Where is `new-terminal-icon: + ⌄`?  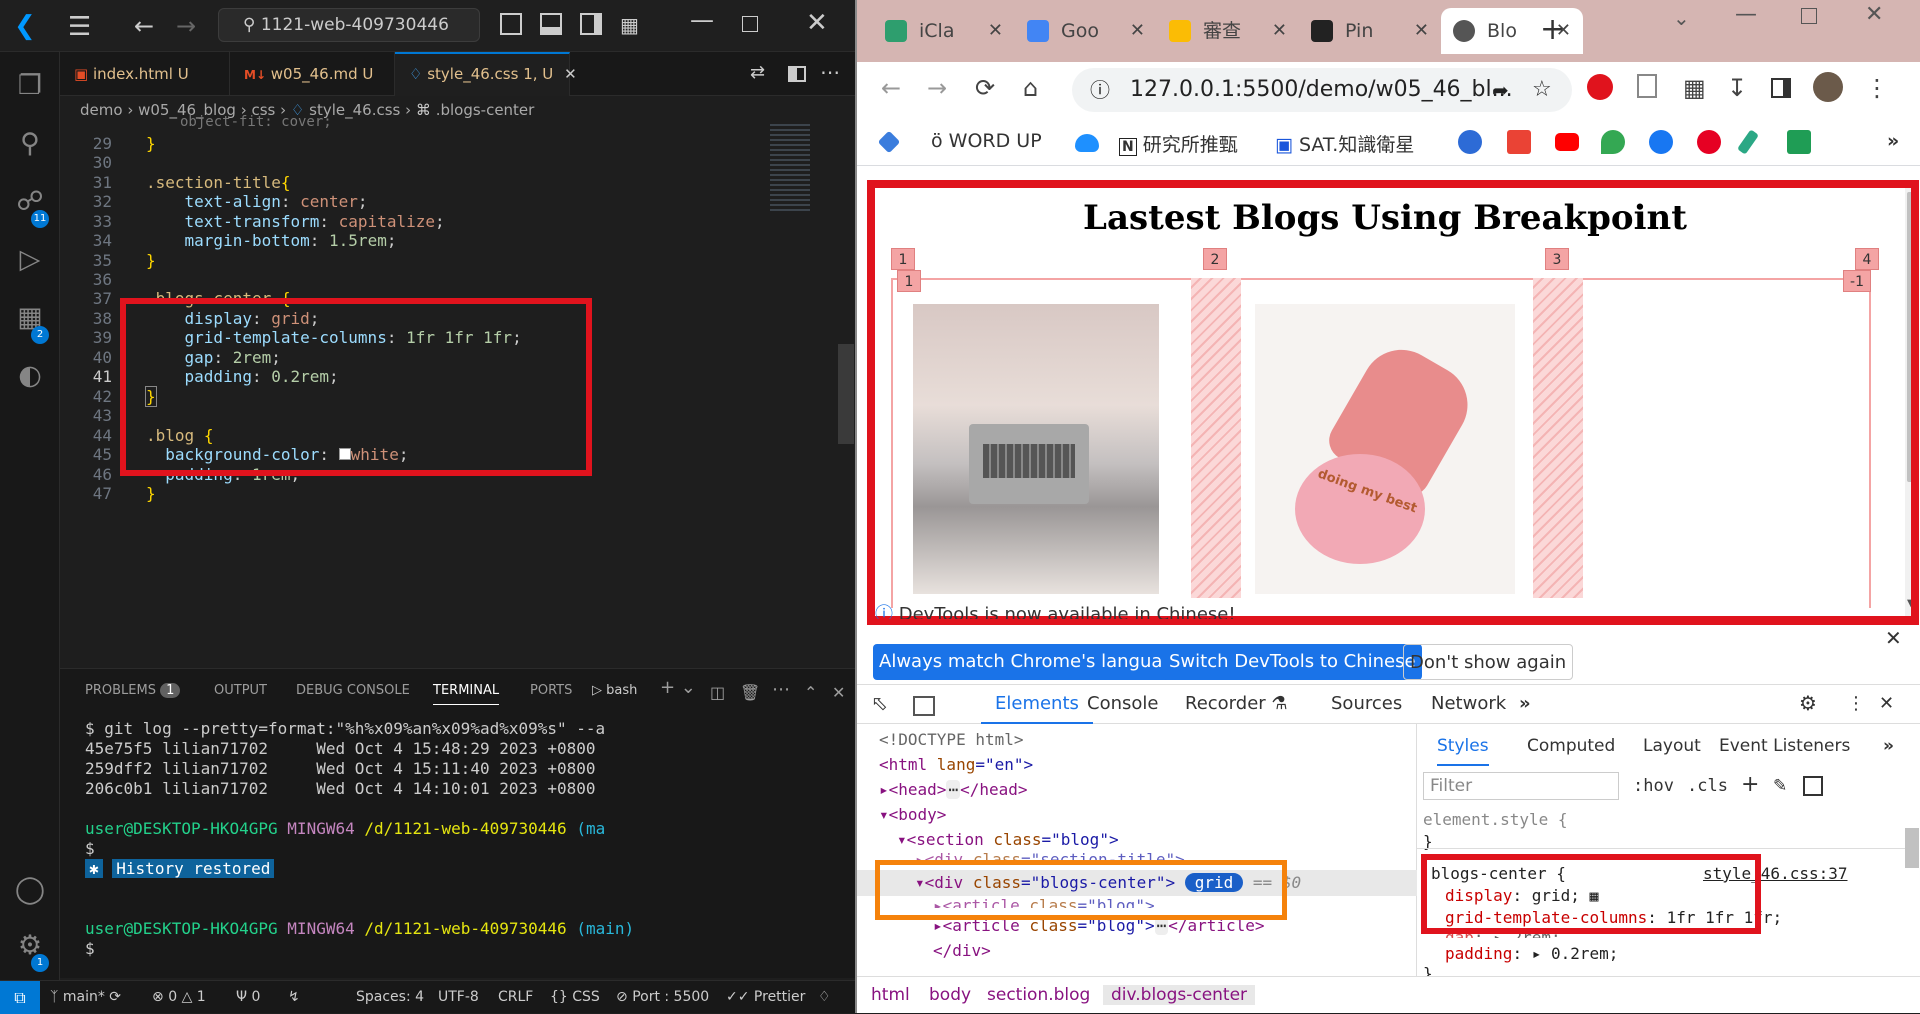
new-terminal-icon: + ⌄ is located at coordinates (678, 687).